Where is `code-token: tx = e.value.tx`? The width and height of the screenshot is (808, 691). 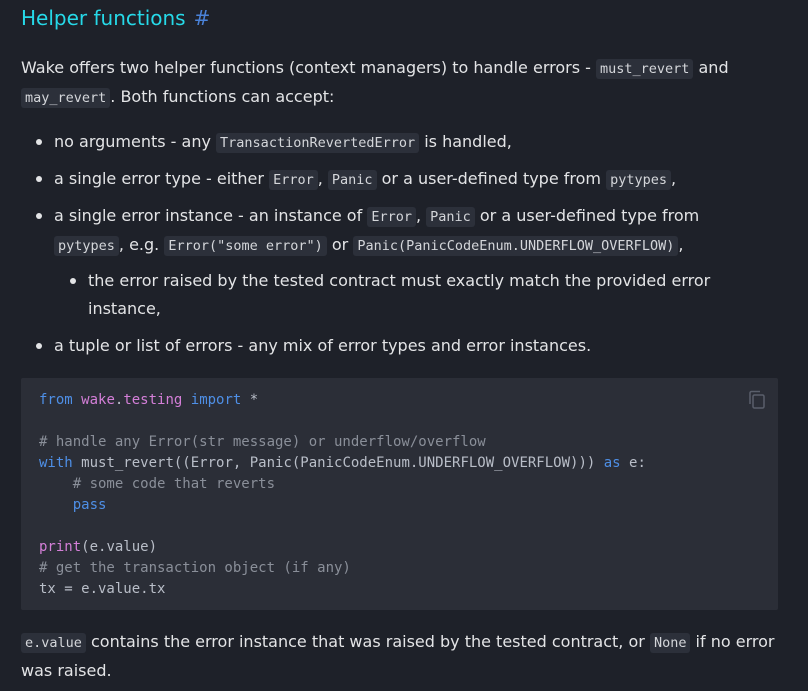 code-token: tx = e.value.tx is located at coordinates (102, 589).